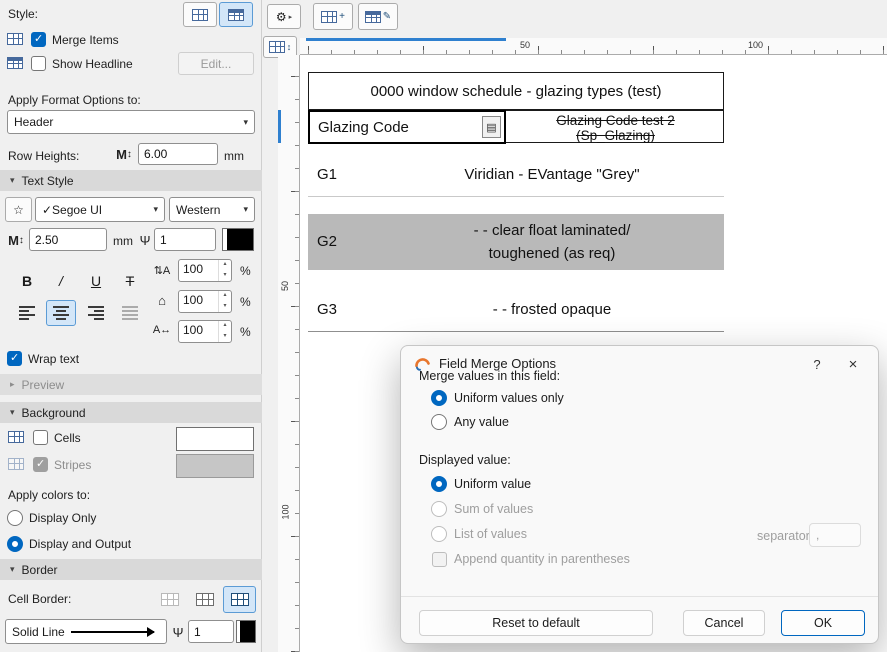 The height and width of the screenshot is (652, 887). What do you see at coordinates (40, 437) in the screenshot?
I see `cells-checkbox` at bounding box center [40, 437].